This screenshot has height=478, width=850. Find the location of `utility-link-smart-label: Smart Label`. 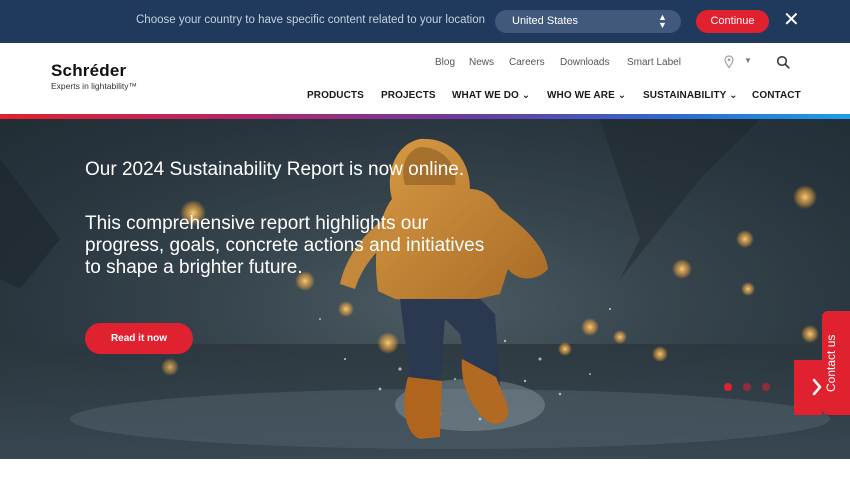

utility-link-smart-label: Smart Label is located at coordinates (654, 62).